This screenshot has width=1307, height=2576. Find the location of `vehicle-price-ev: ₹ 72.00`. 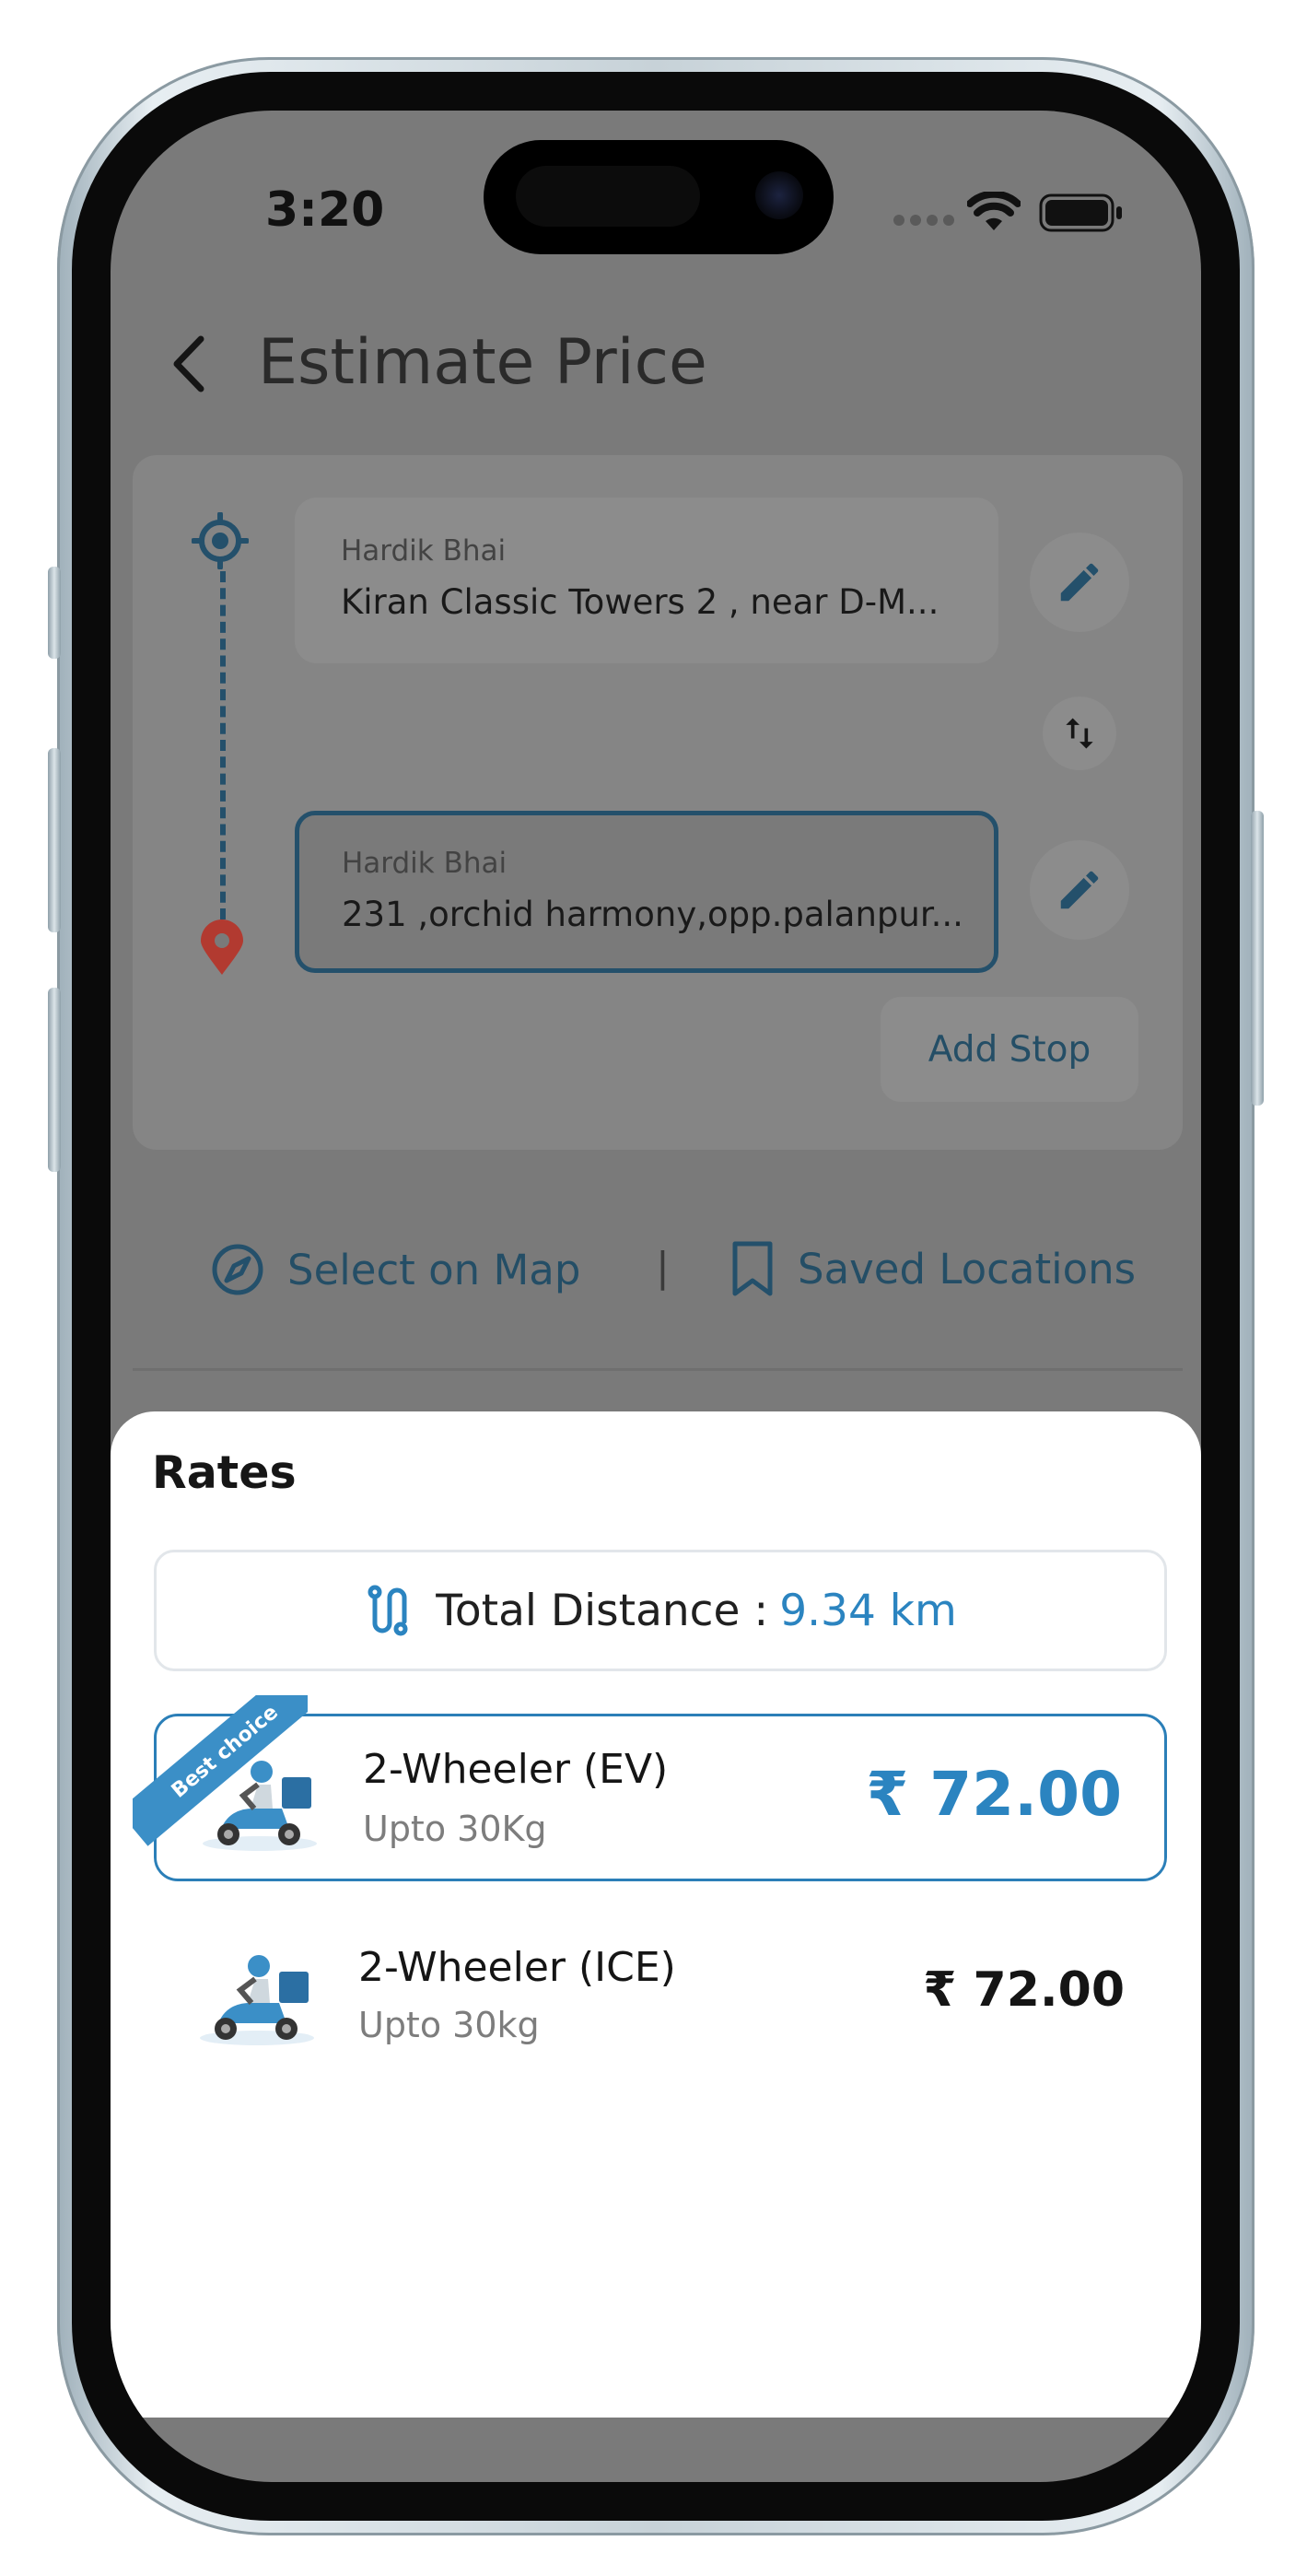

vehicle-price-ev: ₹ 72.00 is located at coordinates (994, 1794).